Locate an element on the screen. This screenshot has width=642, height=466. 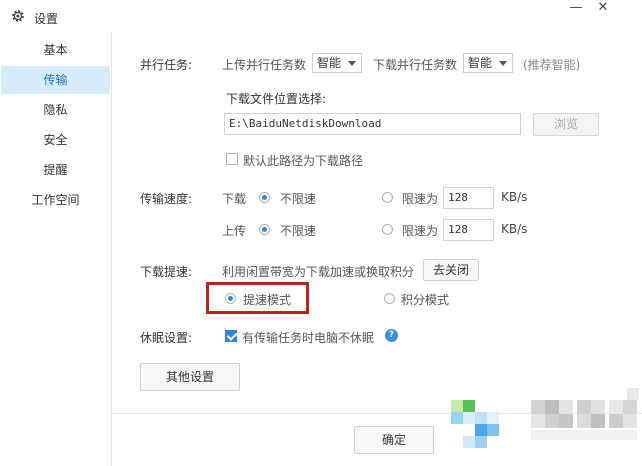
default-path-checkbox is located at coordinates (232, 159).